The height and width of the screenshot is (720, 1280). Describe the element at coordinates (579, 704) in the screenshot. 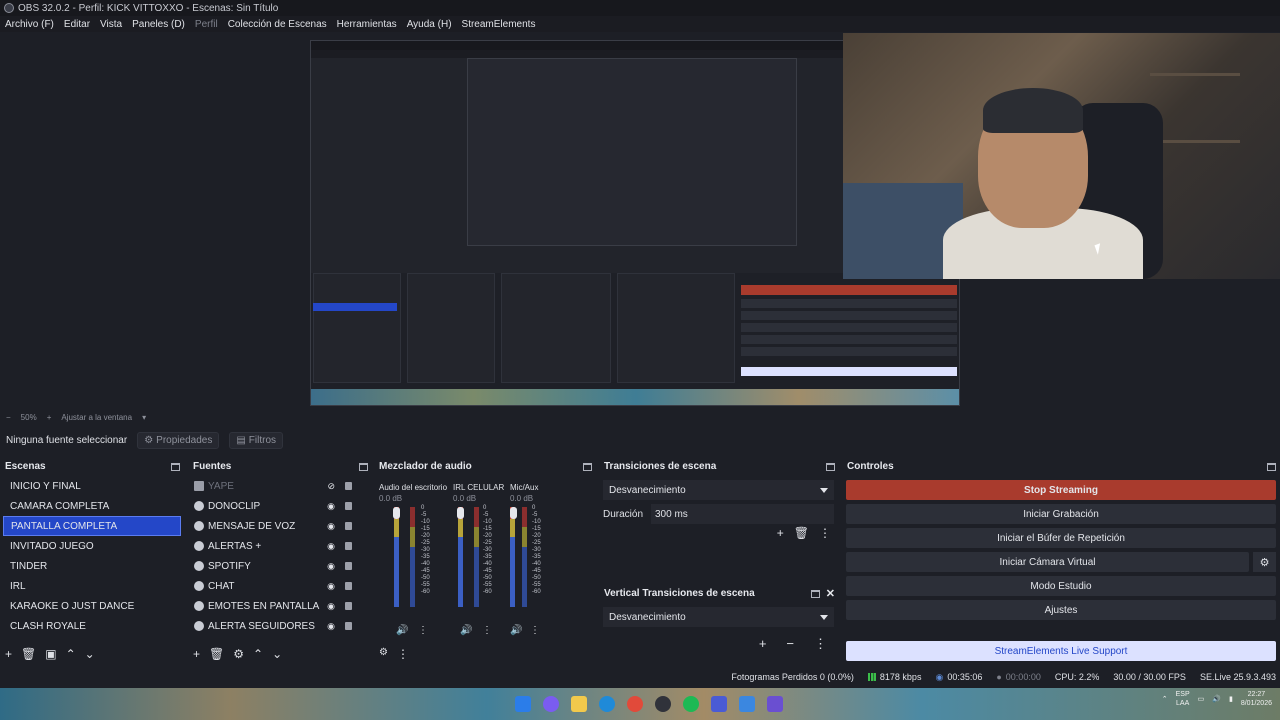

I see `file-explorer-icon` at that location.